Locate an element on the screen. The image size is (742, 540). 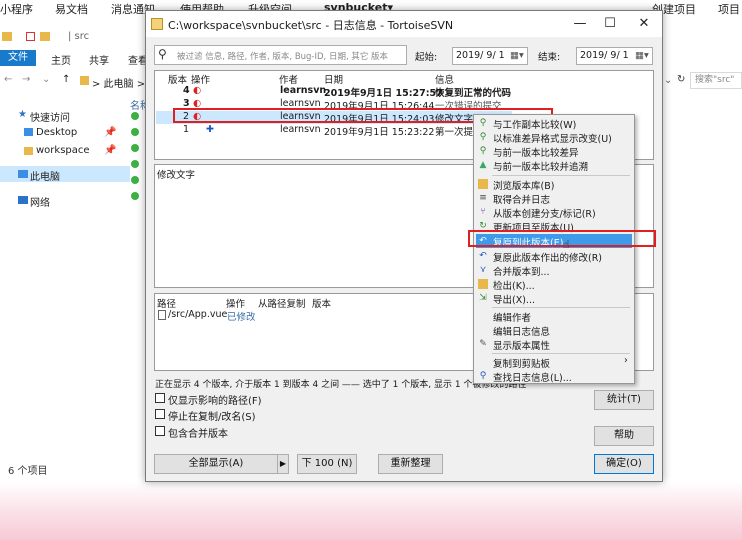
revision-author: learnsvn is located at coordinates (303, 90).